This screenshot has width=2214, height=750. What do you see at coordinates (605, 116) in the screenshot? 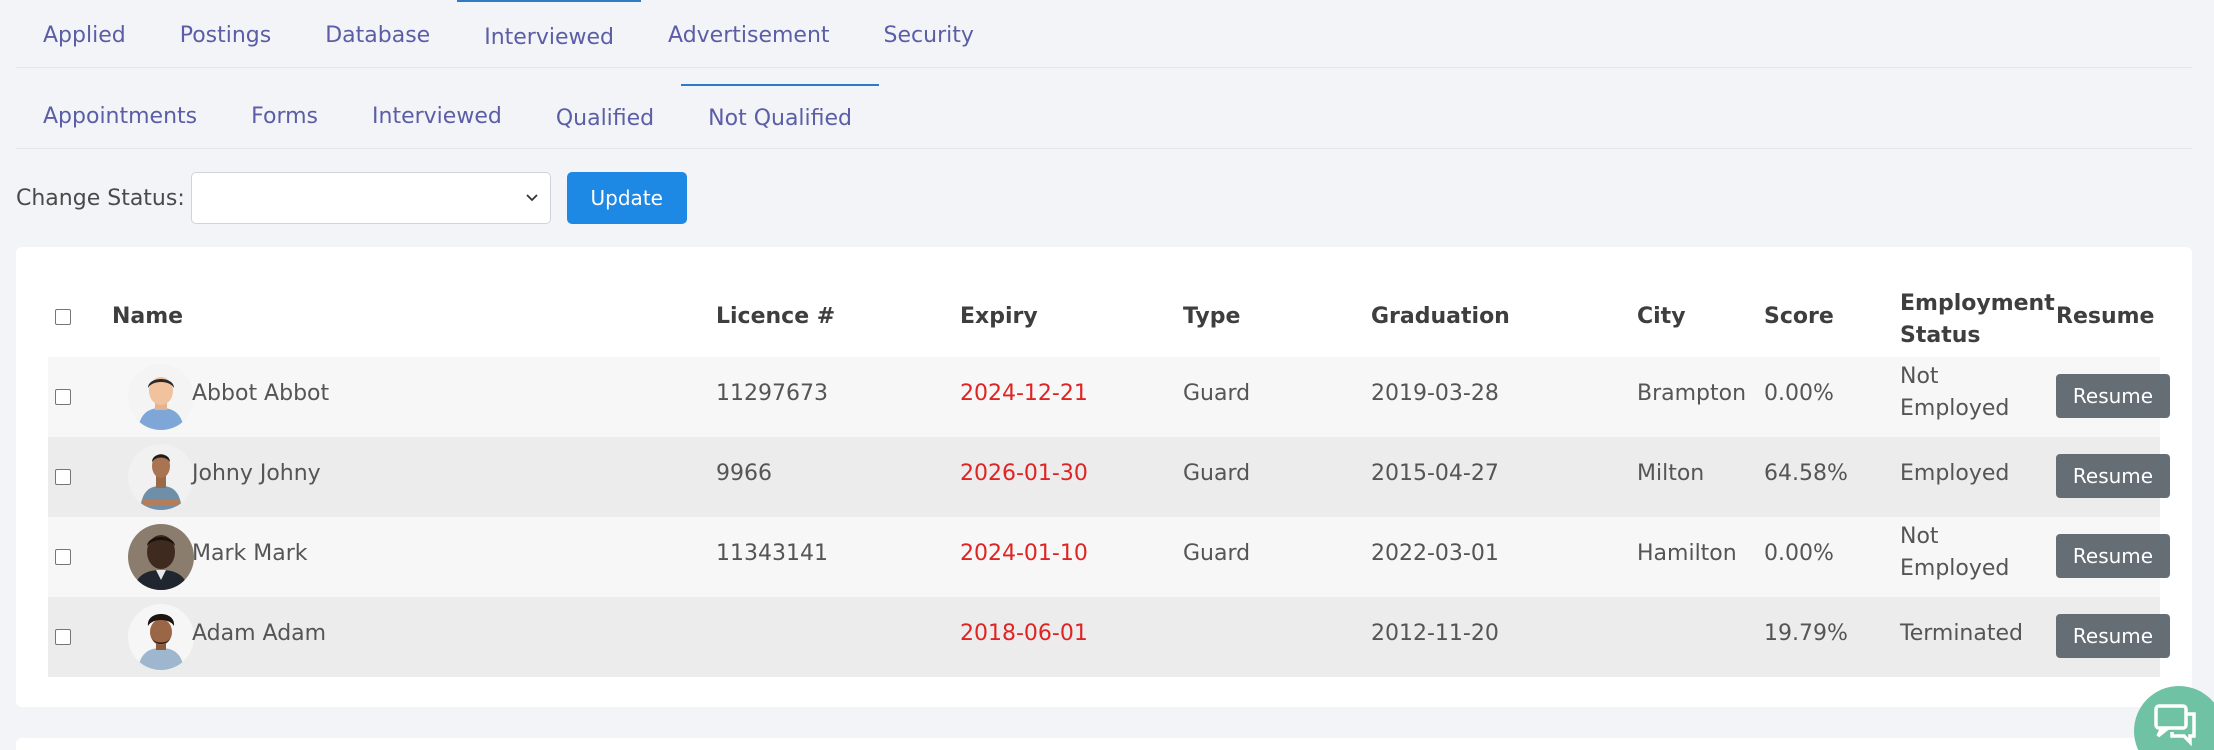
I see `subtab-qualified: Qualified` at bounding box center [605, 116].